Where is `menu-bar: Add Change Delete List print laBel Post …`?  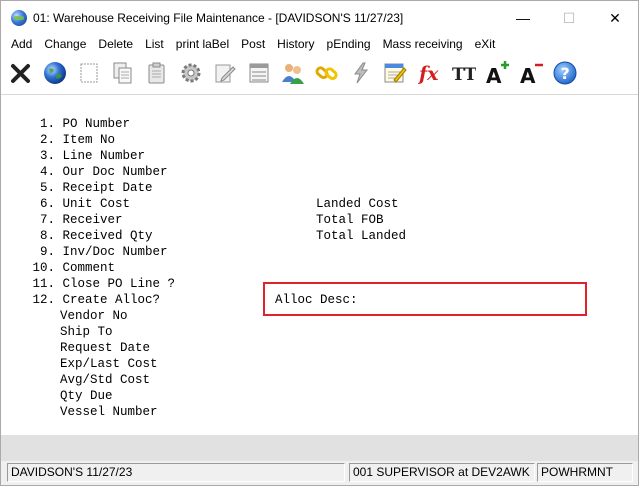
menu-bar: Add Change Delete List print laBel Post … is located at coordinates (319, 44).